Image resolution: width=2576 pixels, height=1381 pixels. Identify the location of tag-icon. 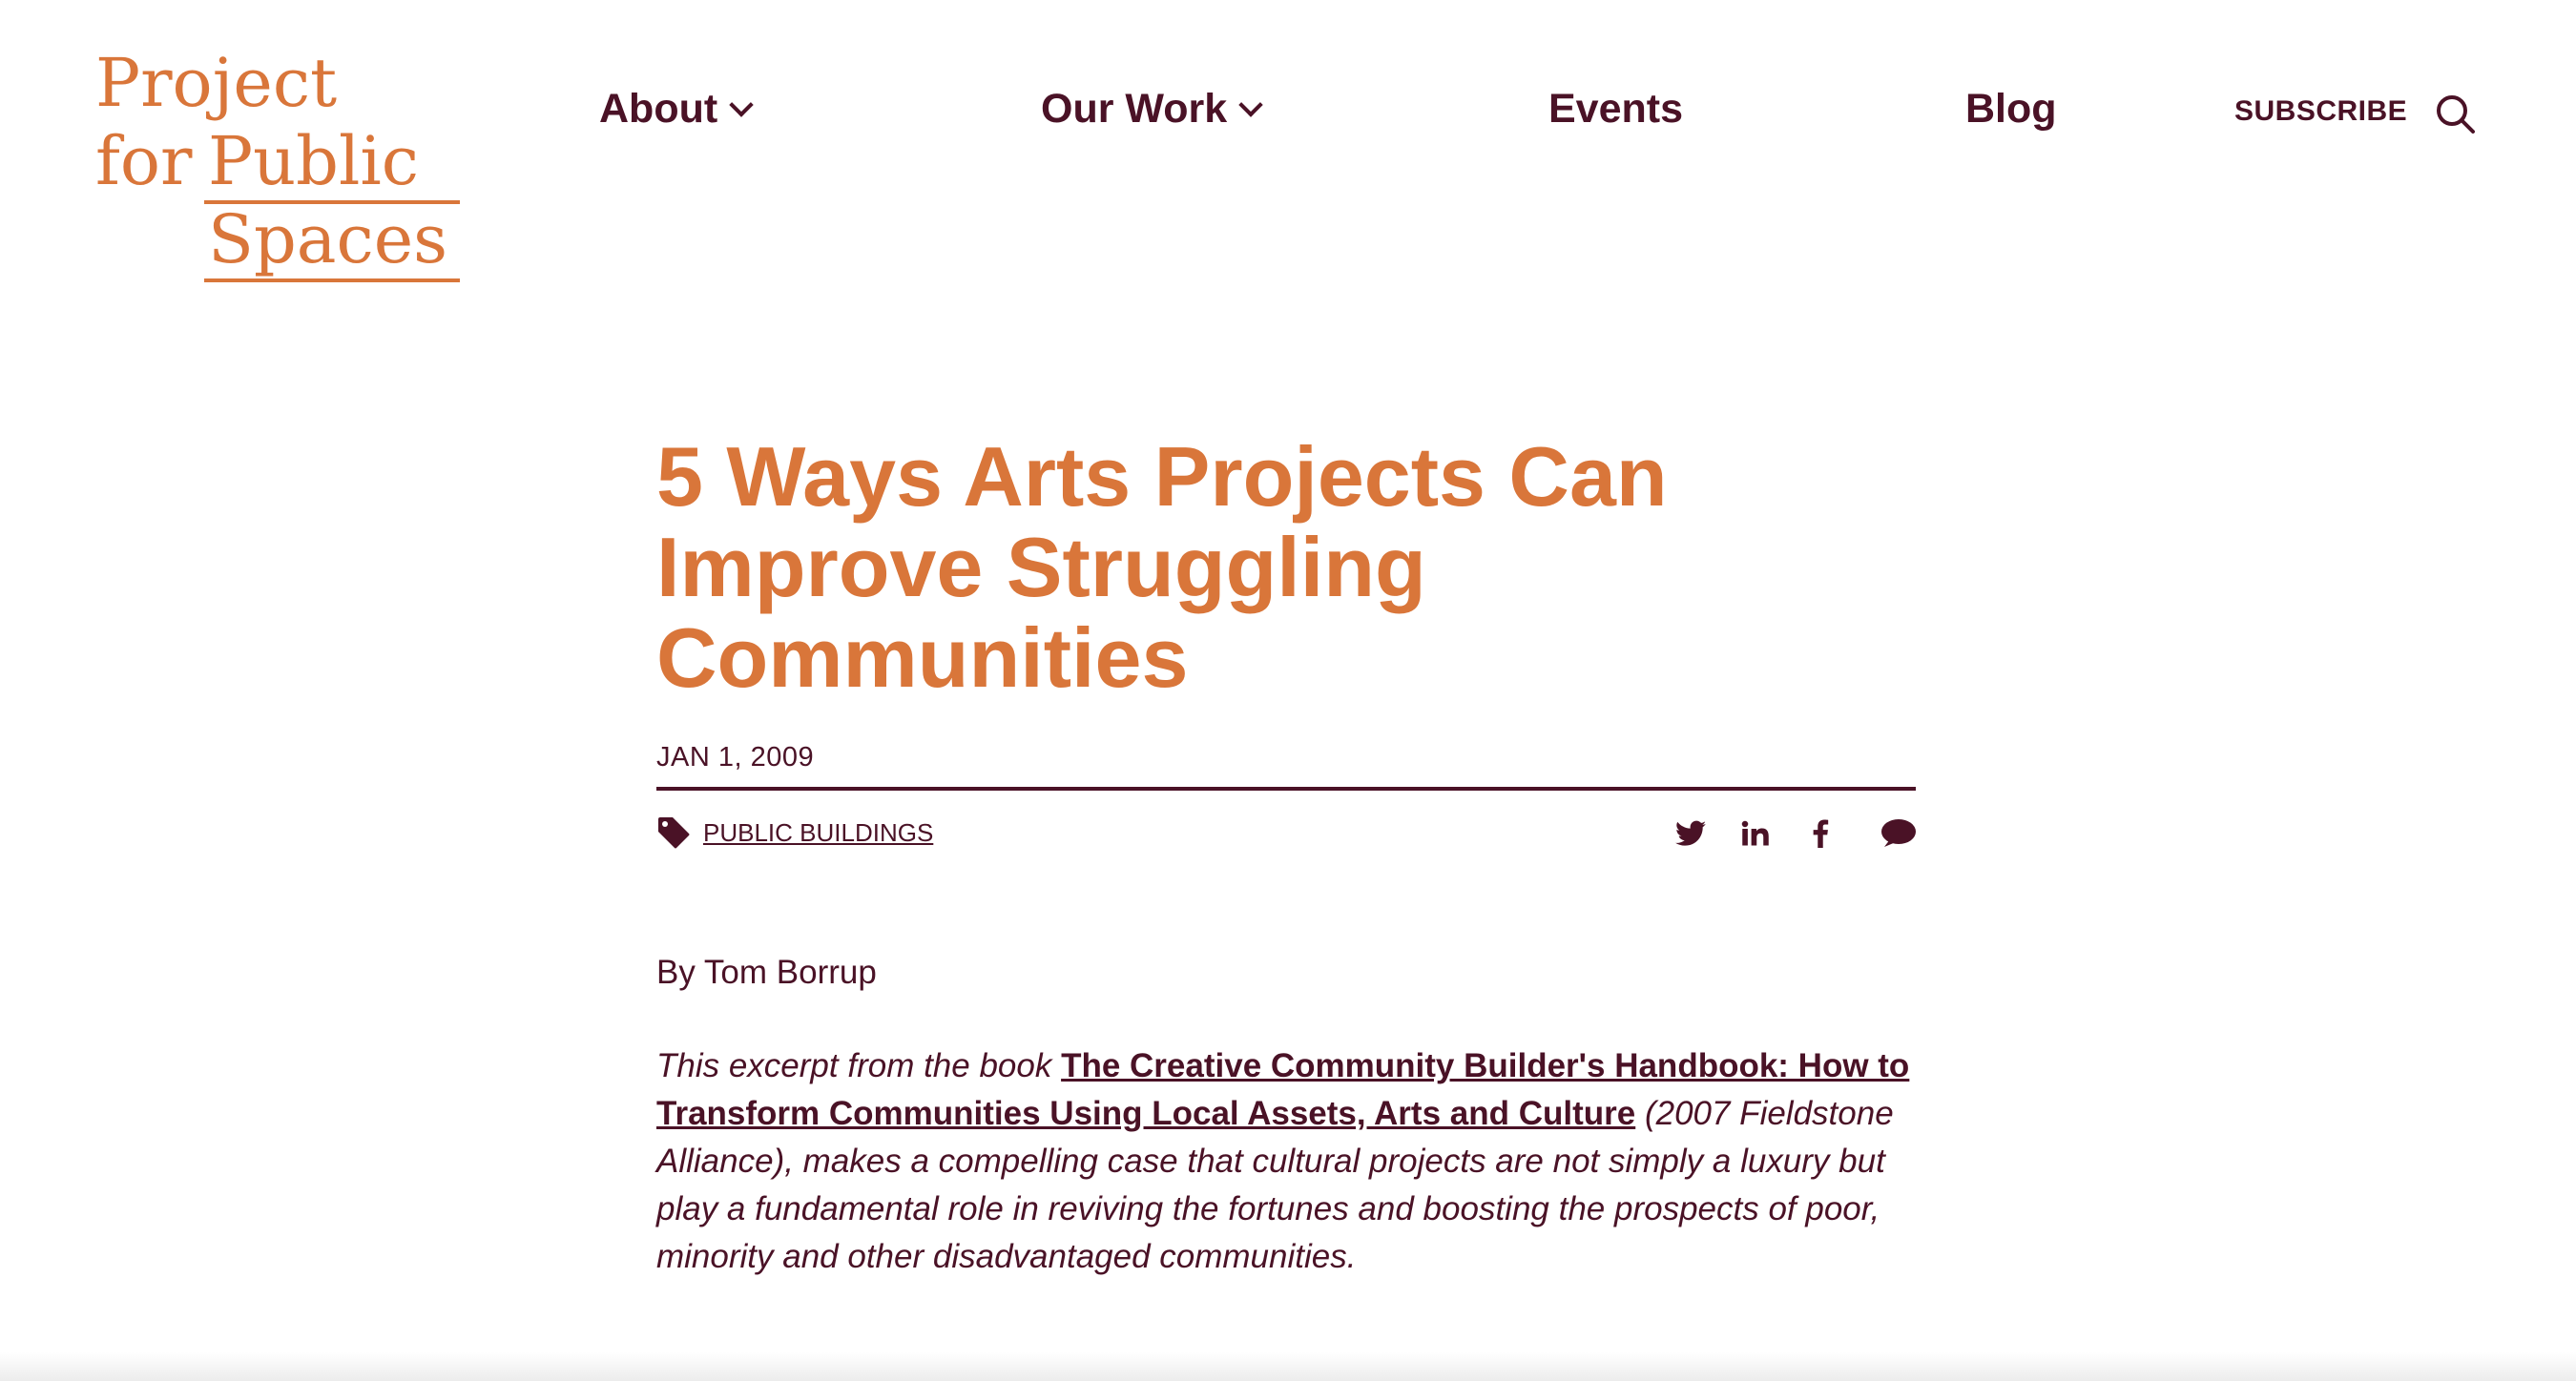
(674, 833).